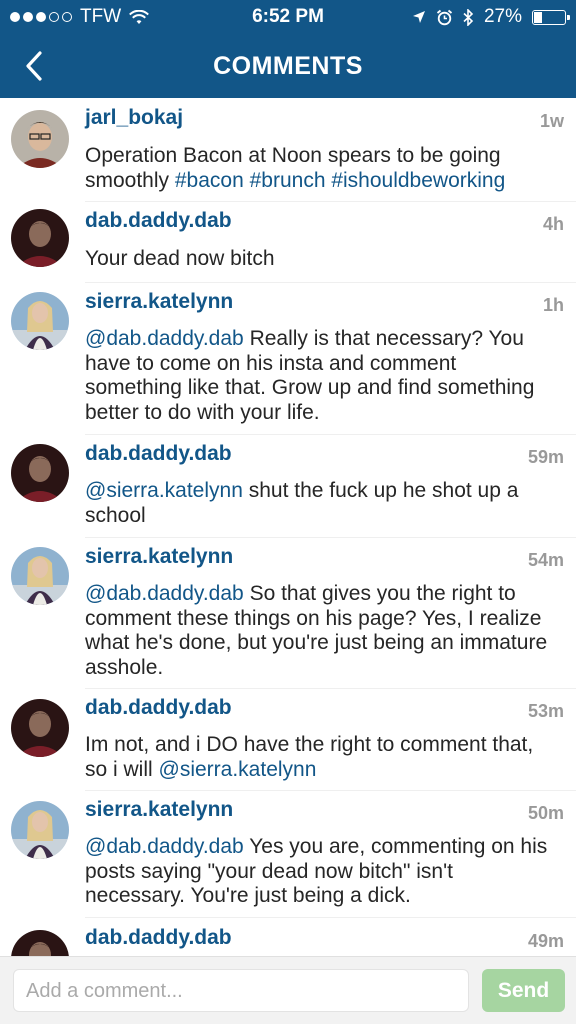  What do you see at coordinates (551, 121) in the screenshot?
I see `comment-timestamp: 1w` at bounding box center [551, 121].